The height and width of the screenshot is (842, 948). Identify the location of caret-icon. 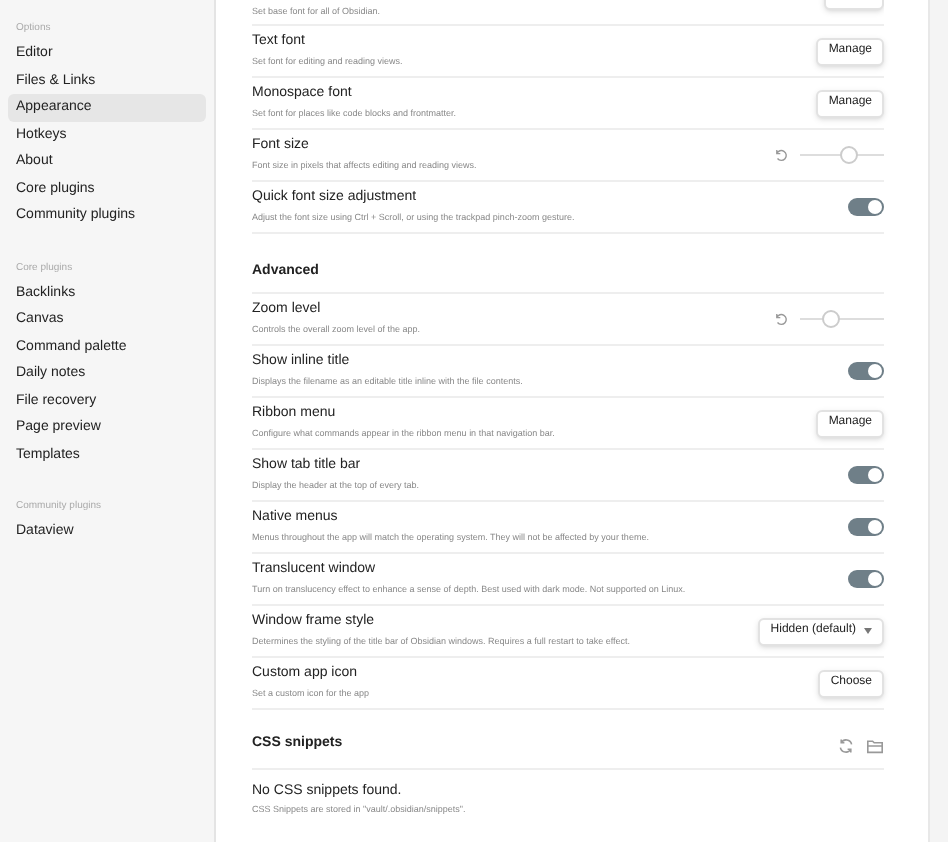
(868, 631).